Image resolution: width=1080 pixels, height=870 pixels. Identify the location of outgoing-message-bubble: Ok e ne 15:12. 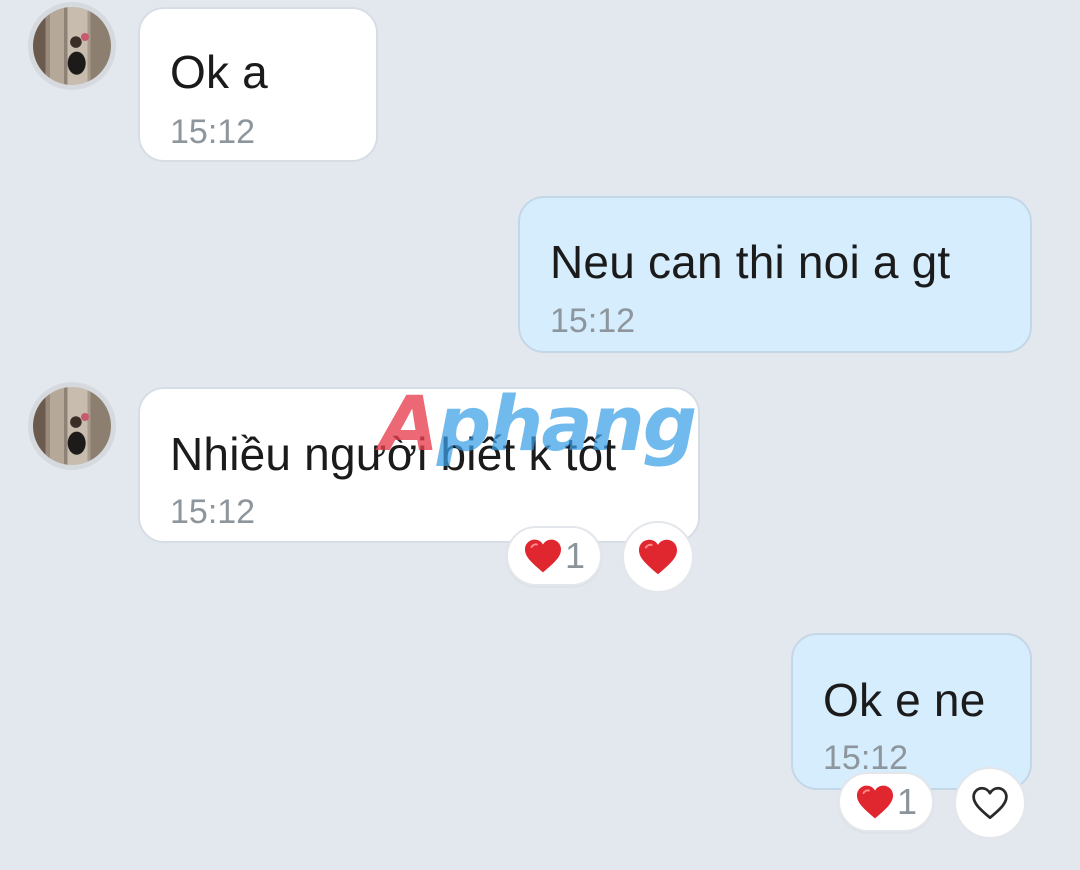
(911, 711).